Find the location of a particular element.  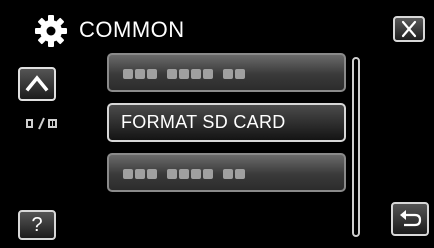

scrollbar is located at coordinates (356, 147).